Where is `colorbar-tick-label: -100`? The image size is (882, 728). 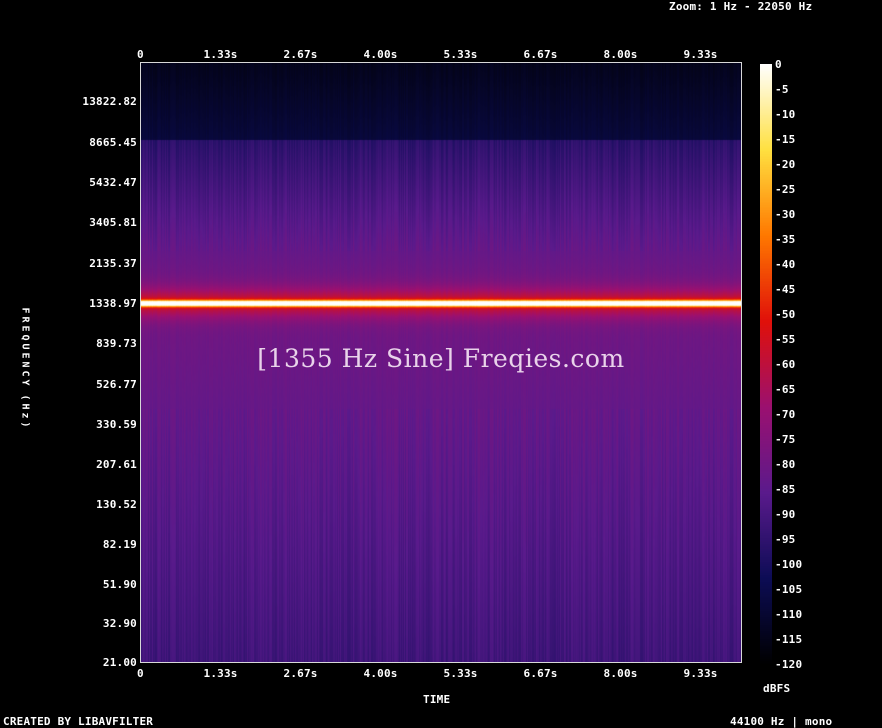 colorbar-tick-label: -100 is located at coordinates (789, 564).